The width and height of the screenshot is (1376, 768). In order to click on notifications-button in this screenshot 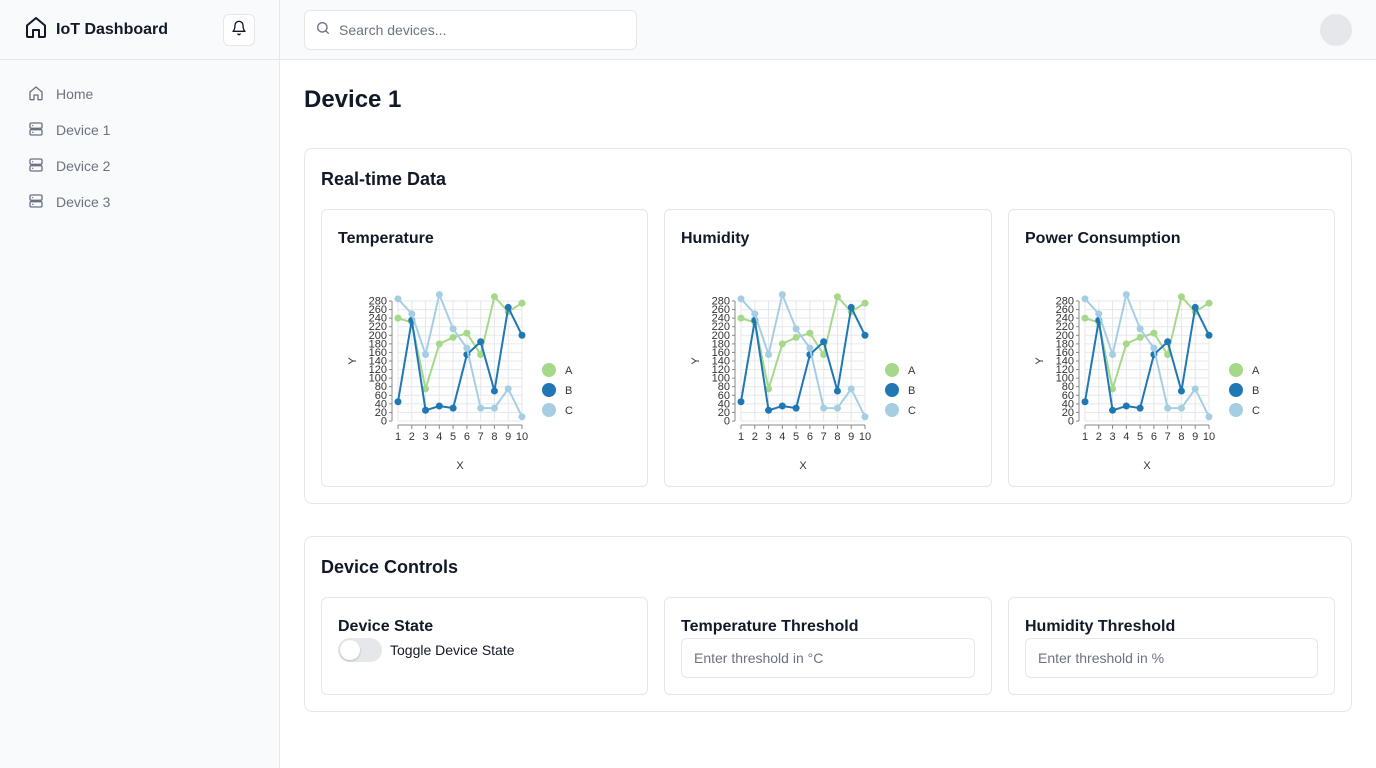, I will do `click(239, 30)`.